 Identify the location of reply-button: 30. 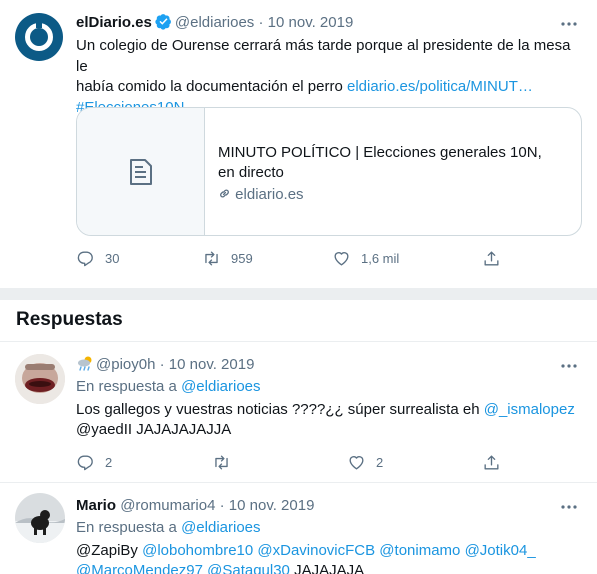
(97, 258).